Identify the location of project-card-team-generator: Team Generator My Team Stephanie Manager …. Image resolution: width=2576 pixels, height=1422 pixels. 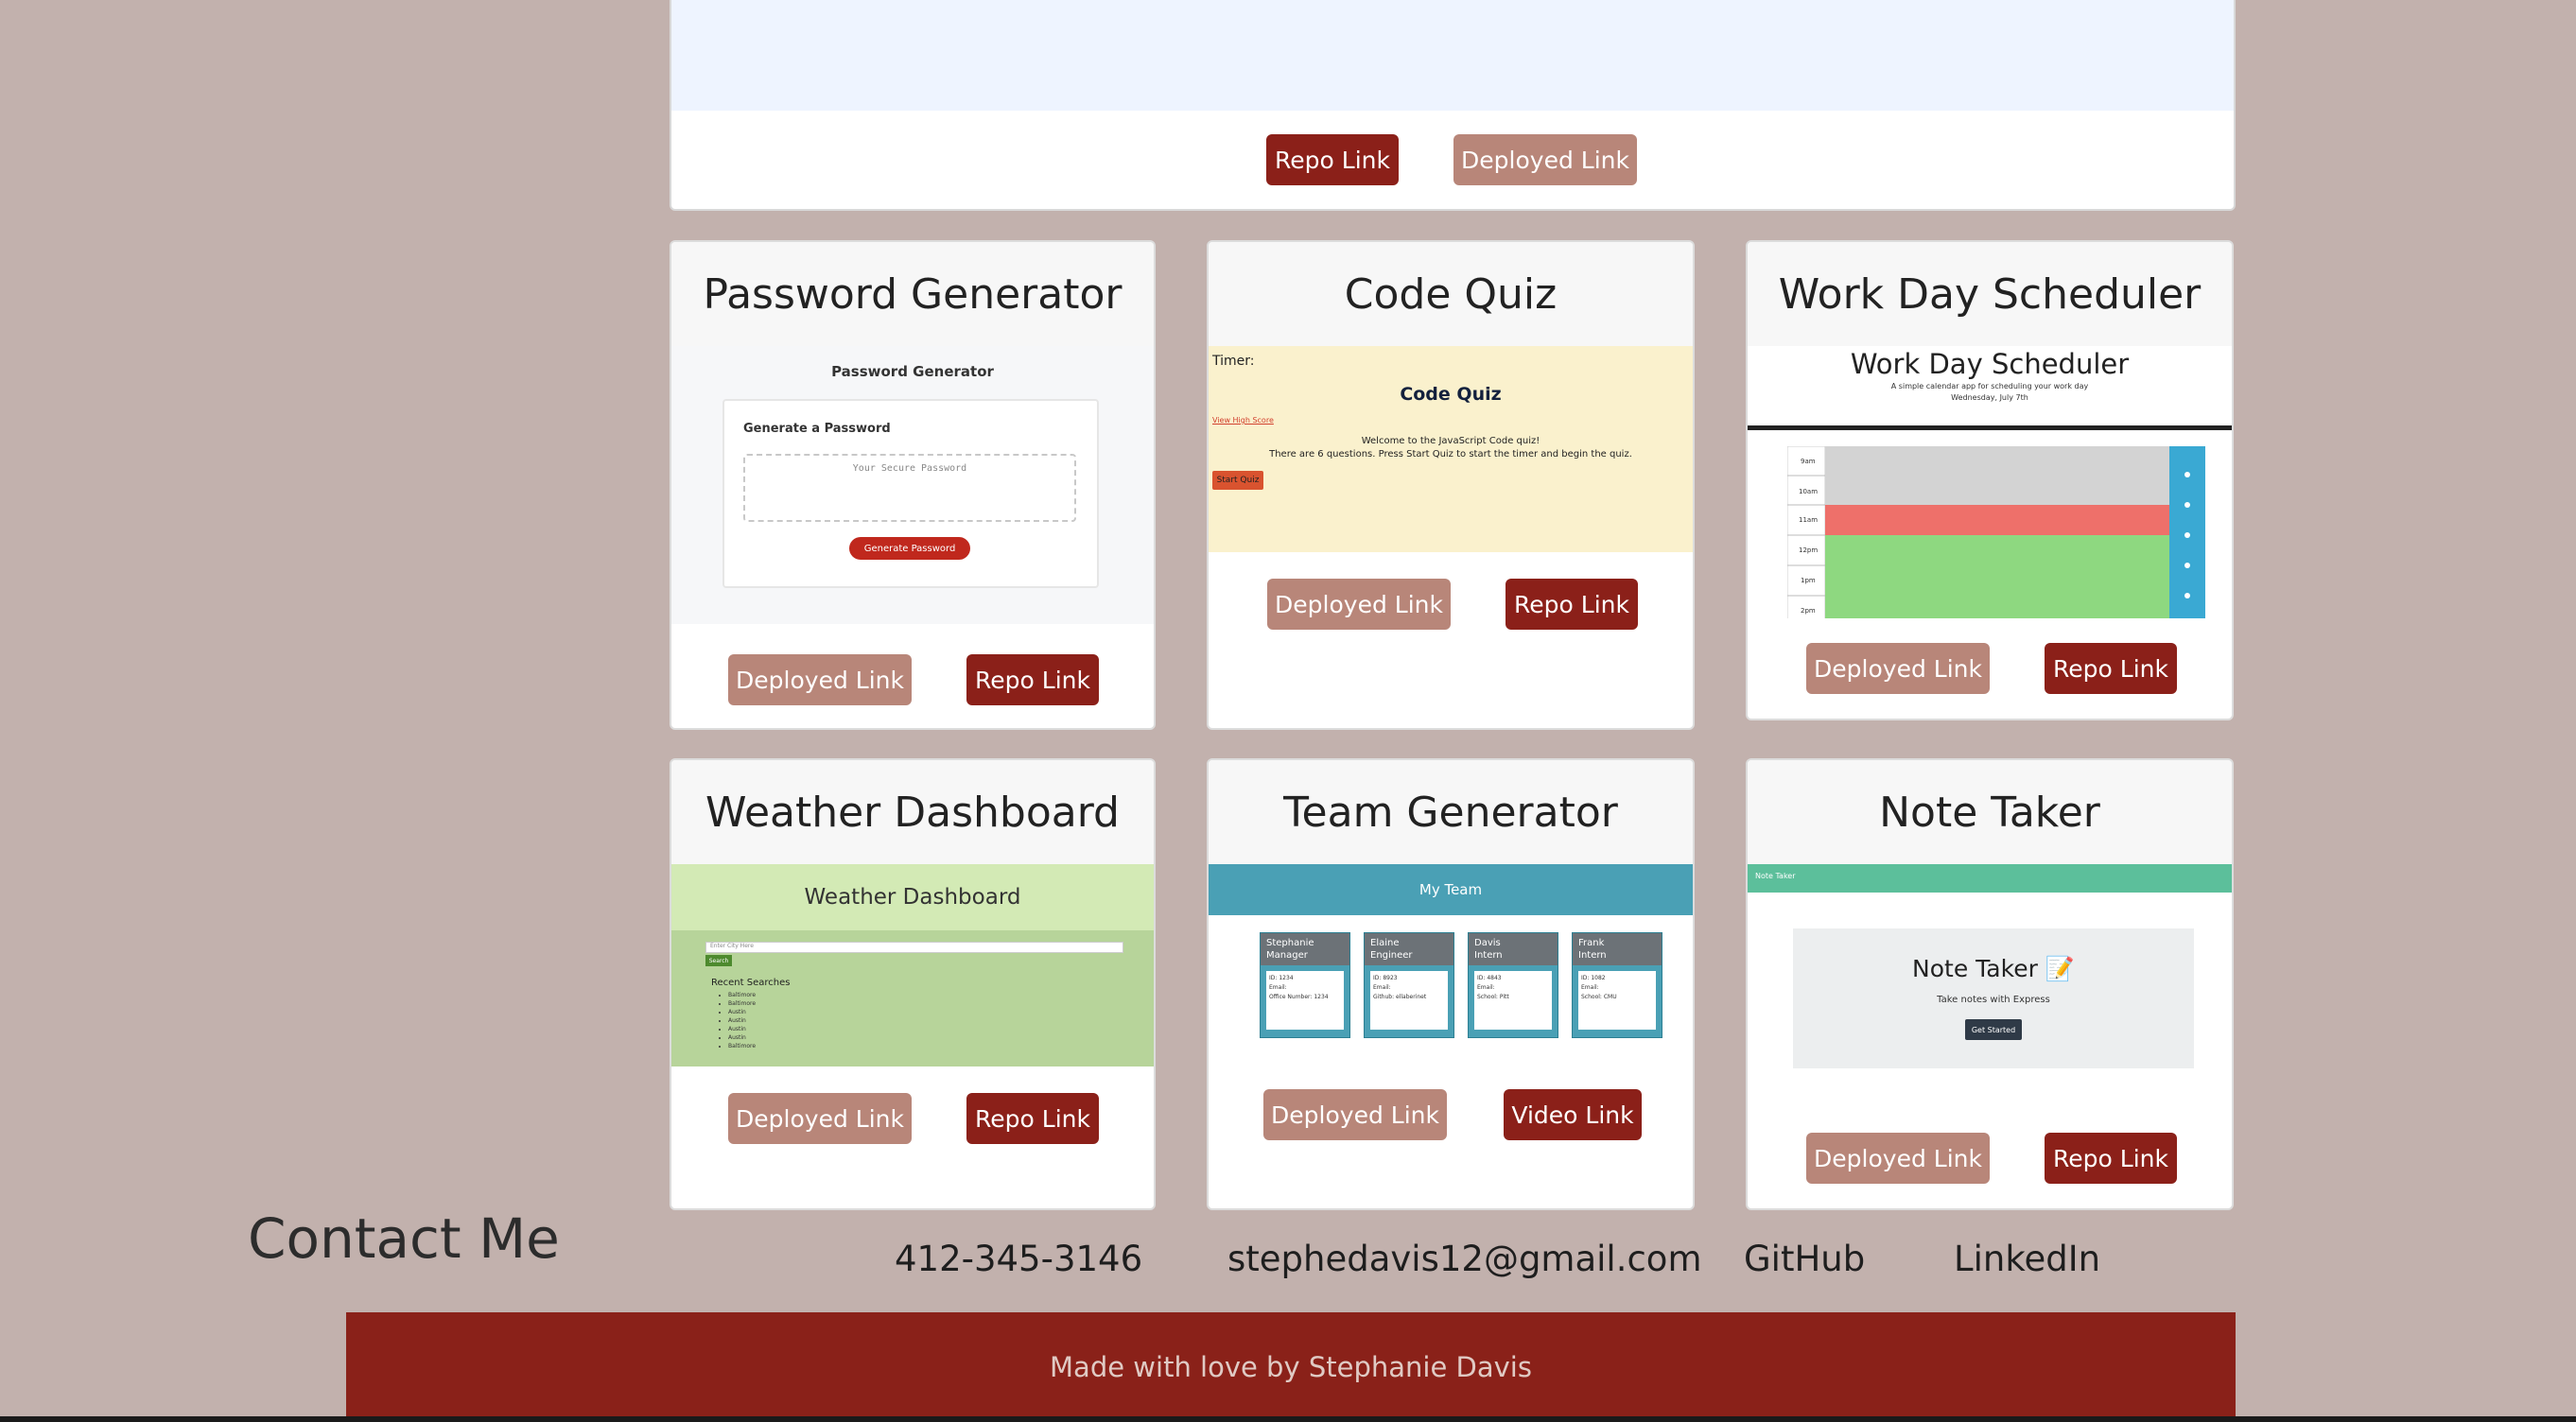
(1451, 984).